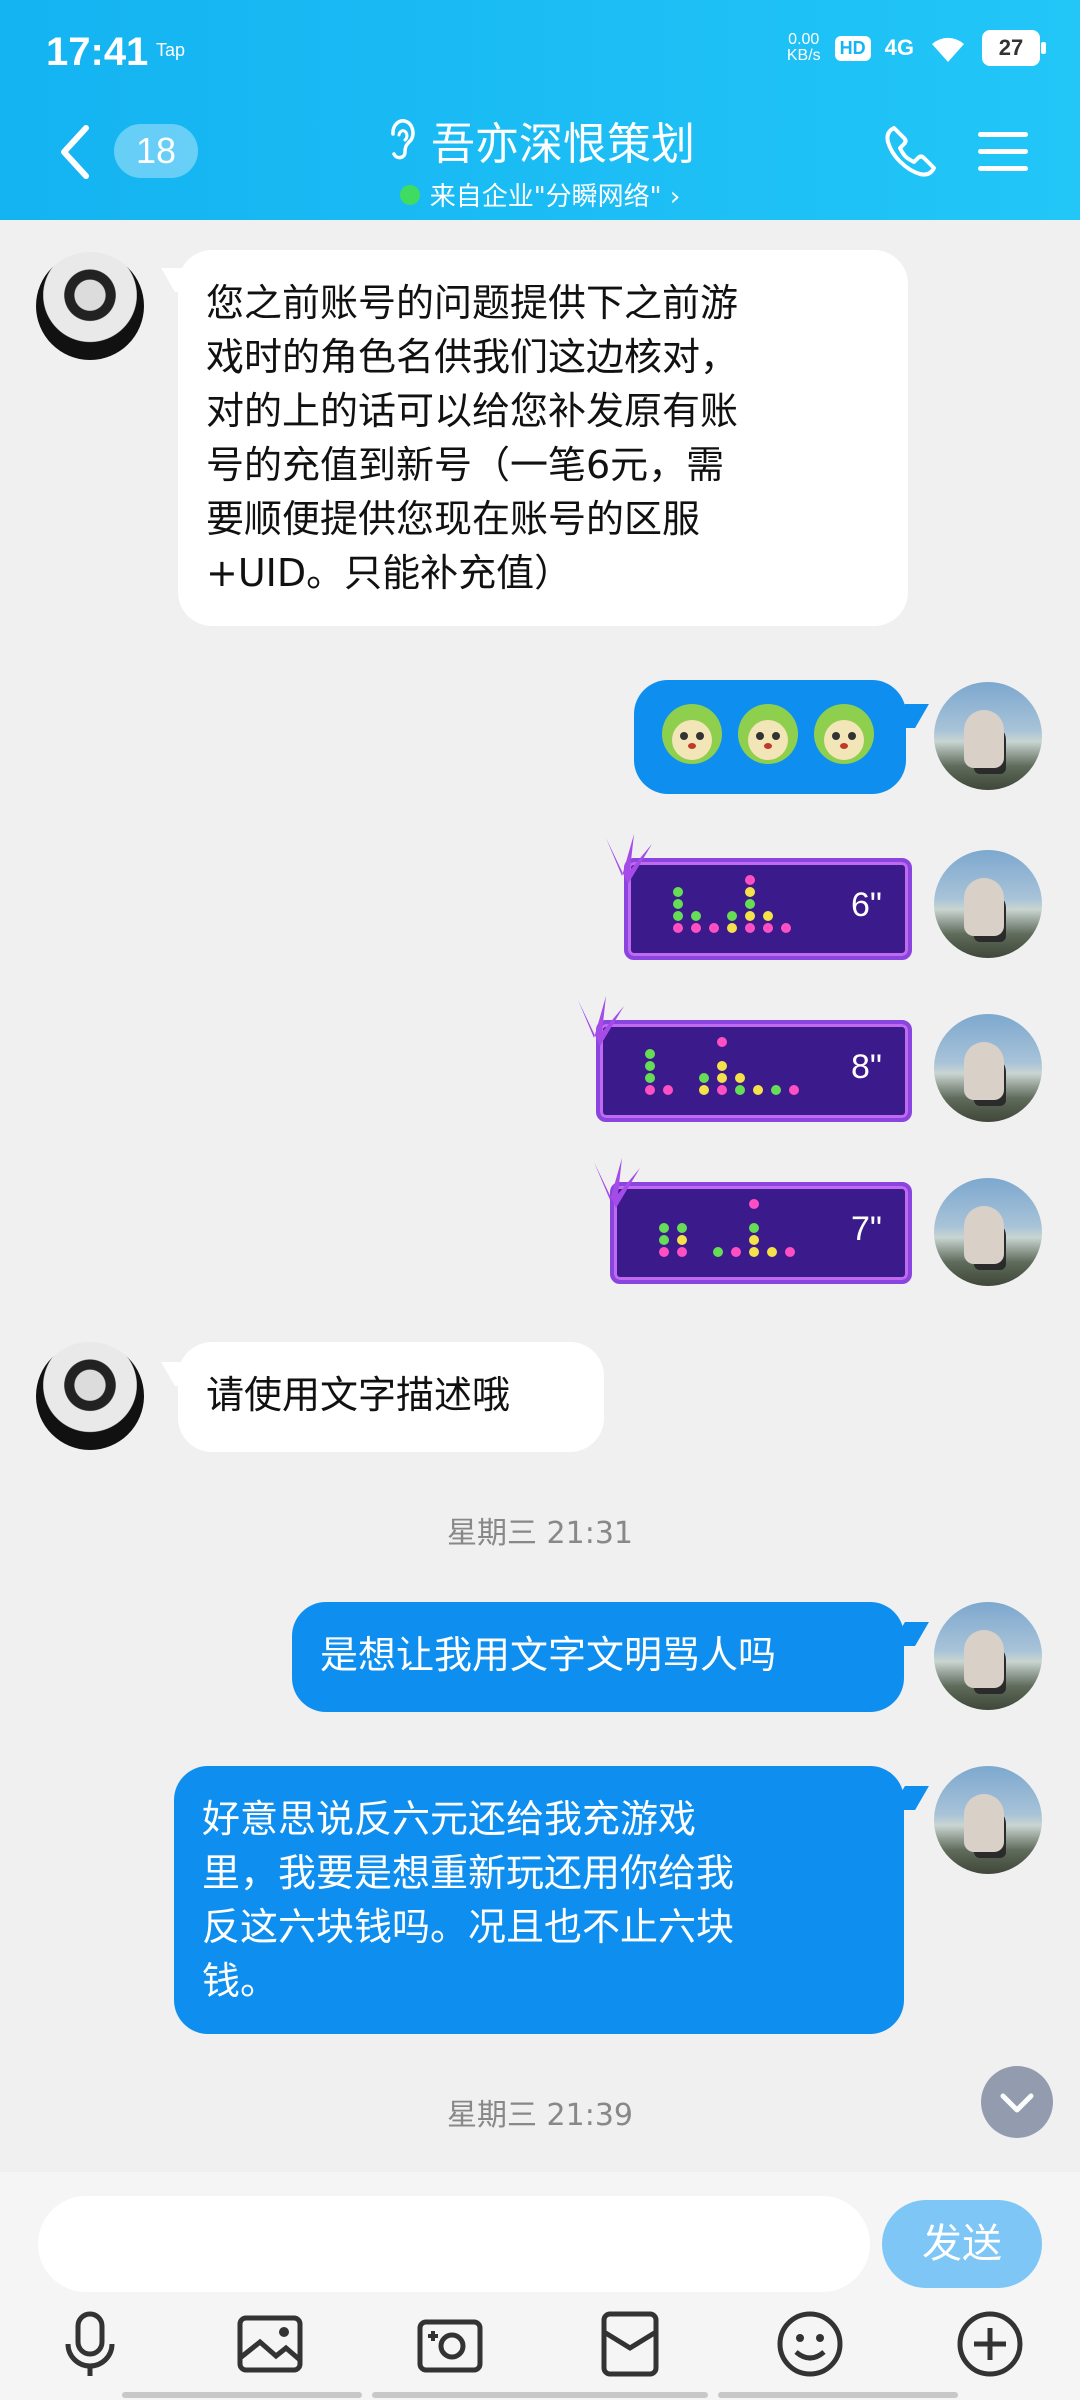  What do you see at coordinates (472, 303) in the screenshot?
I see `message-line: 您之前账号的问题提供下之前游` at bounding box center [472, 303].